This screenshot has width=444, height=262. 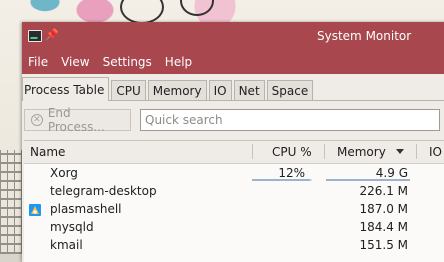 What do you see at coordinates (435, 152) in the screenshot?
I see `column-header-io: IO` at bounding box center [435, 152].